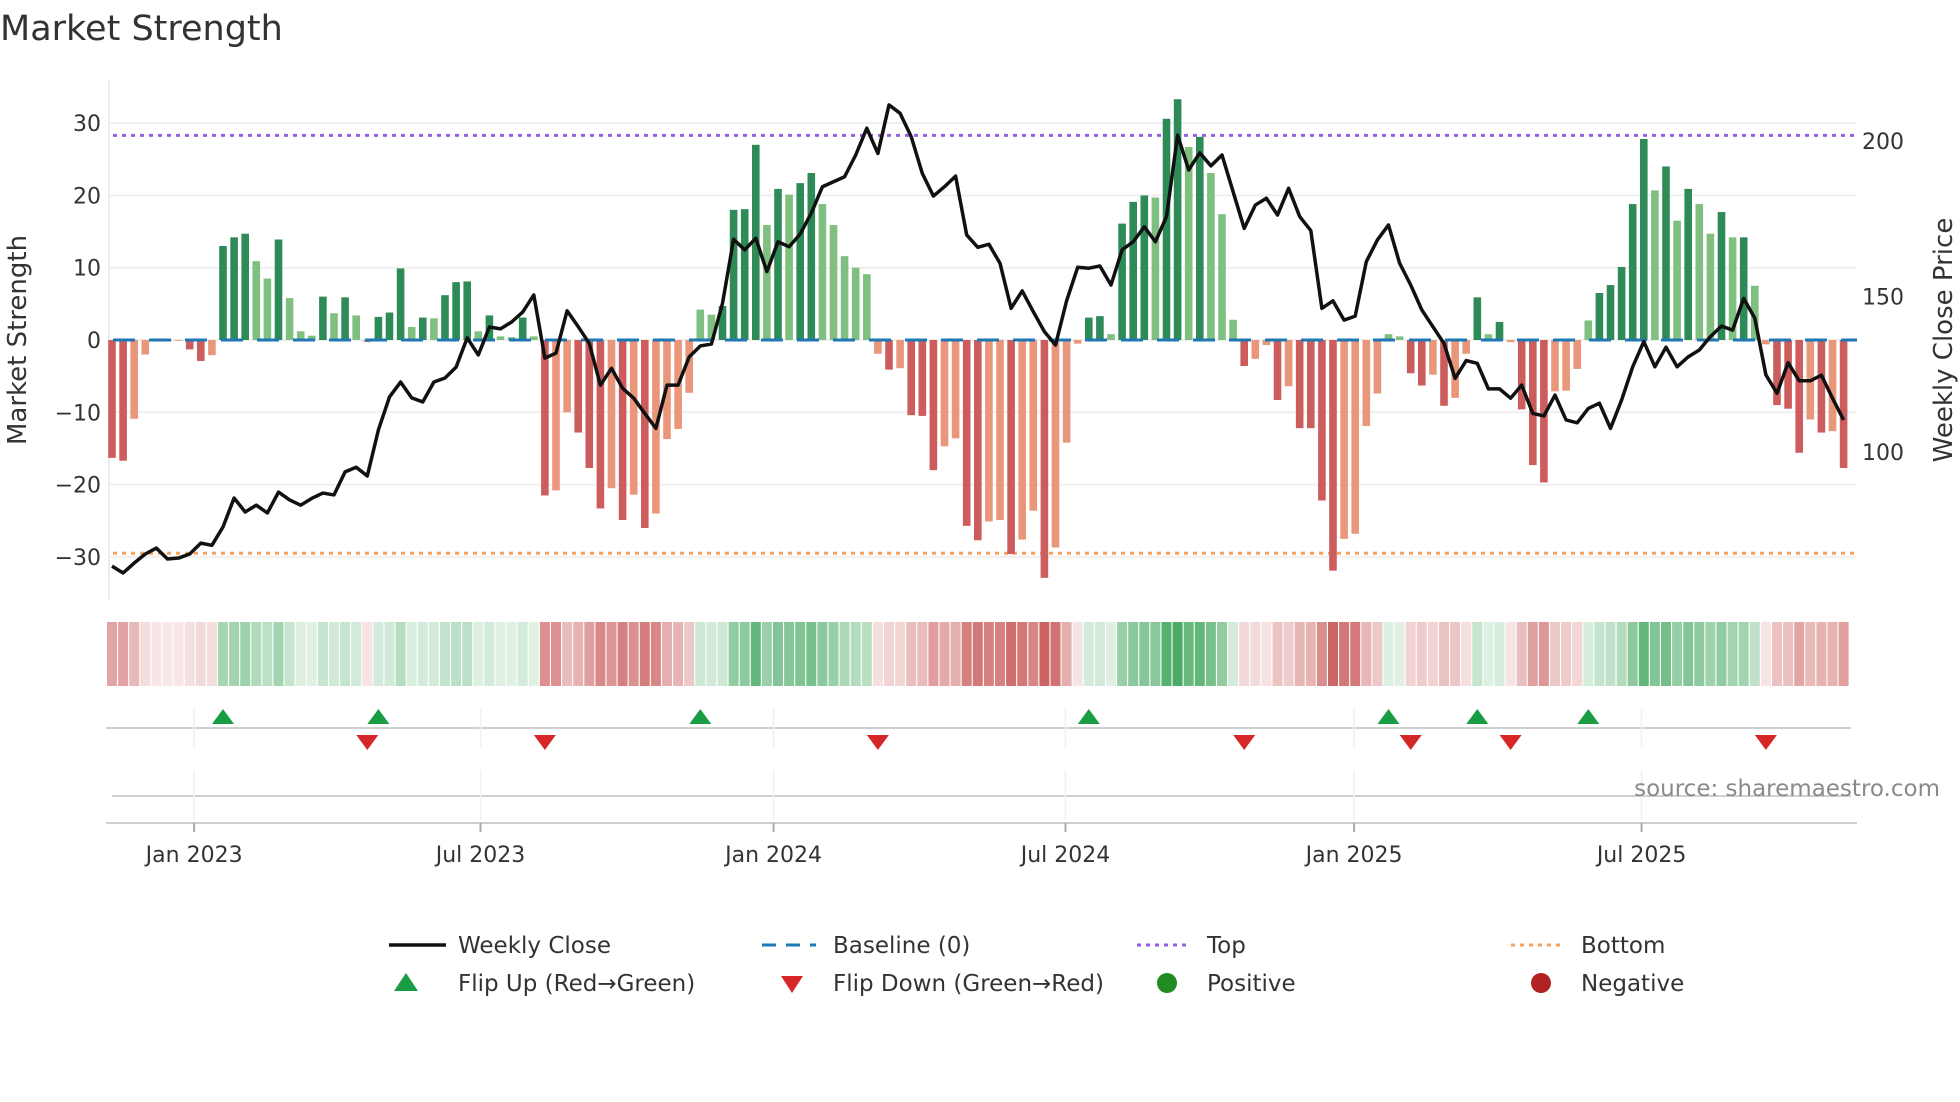 This screenshot has width=1960, height=1102. I want to click on y-tick-label: 0, so click(94, 341).